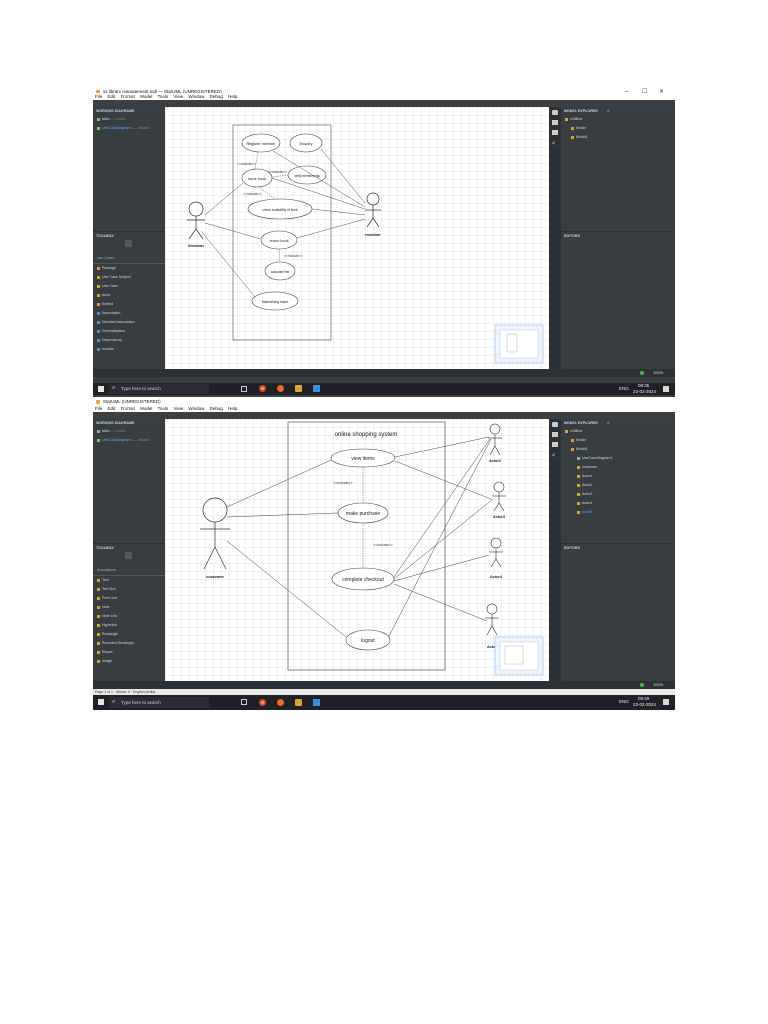 The height and width of the screenshot is (1024, 768). Describe the element at coordinates (129, 607) in the screenshot. I see `toolbox-item: Note` at that location.